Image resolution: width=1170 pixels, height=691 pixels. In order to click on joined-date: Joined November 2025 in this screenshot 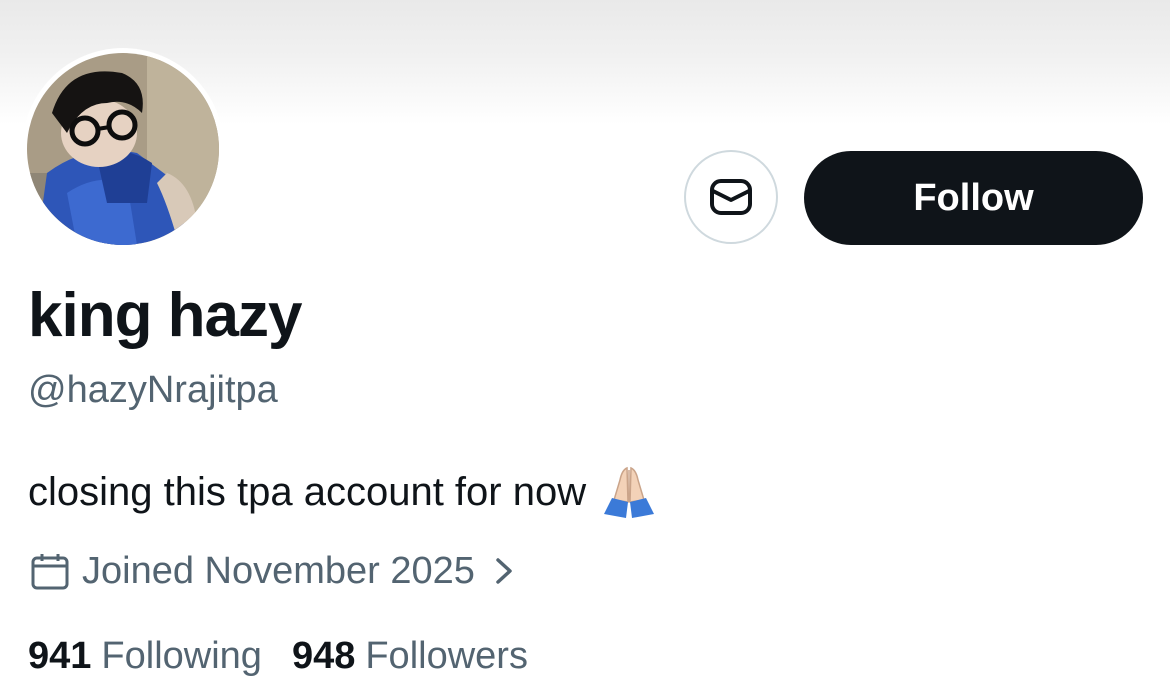, I will do `click(278, 571)`.